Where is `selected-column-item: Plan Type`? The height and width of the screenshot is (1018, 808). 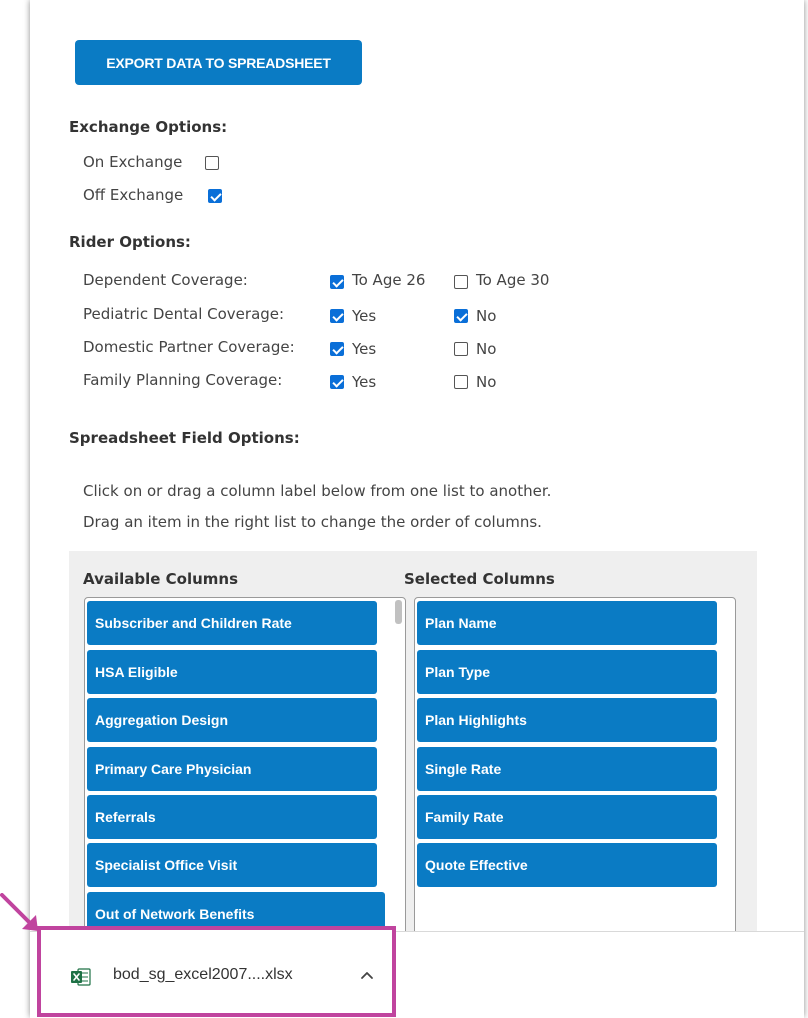 selected-column-item: Plan Type is located at coordinates (567, 672).